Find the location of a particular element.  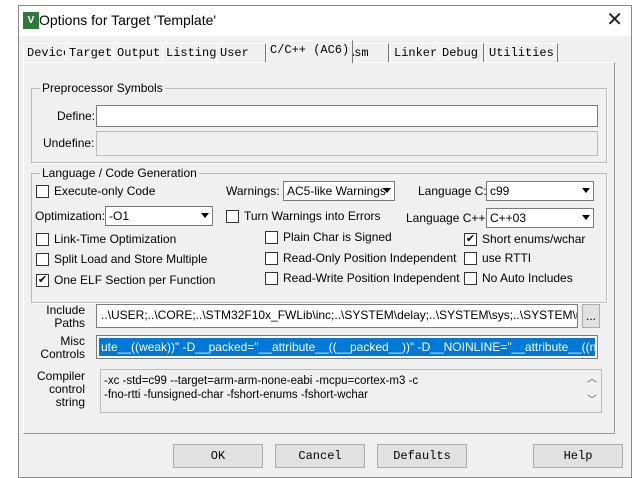

optimization-value: -O1 is located at coordinates (119, 216).